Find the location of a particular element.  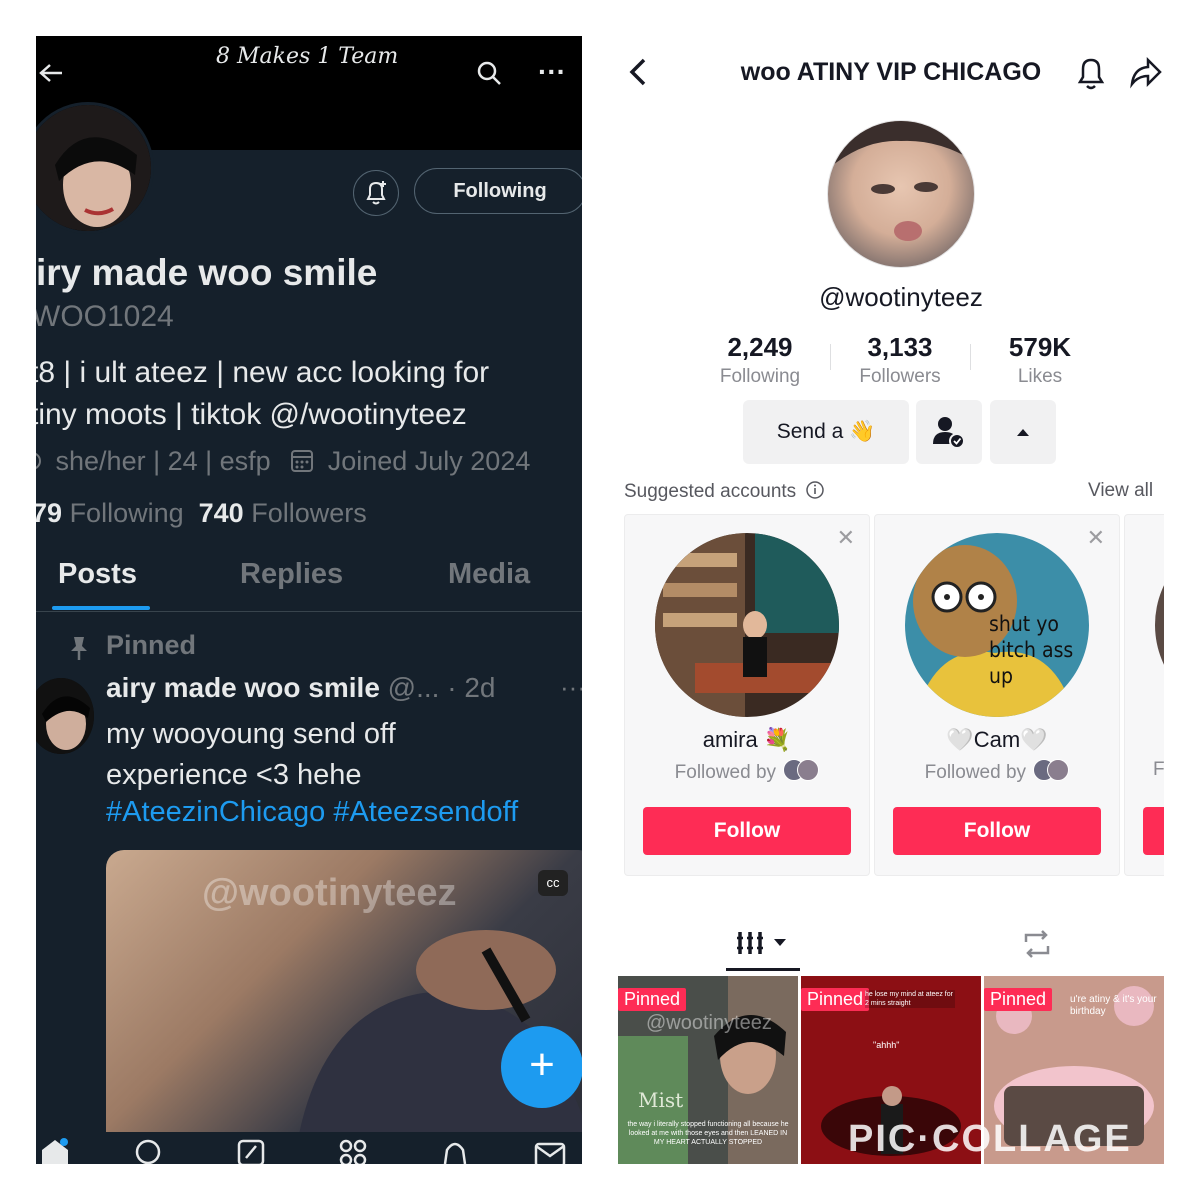

suggestions-toggle-button is located at coordinates (1023, 432).